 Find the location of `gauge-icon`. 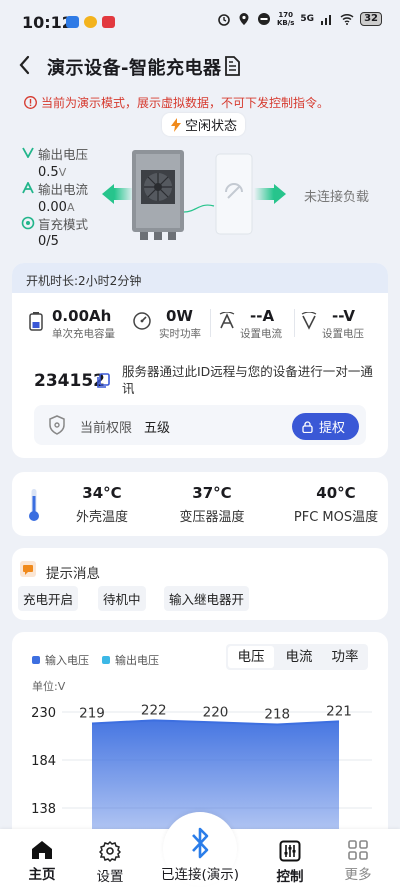

gauge-icon is located at coordinates (142, 321).